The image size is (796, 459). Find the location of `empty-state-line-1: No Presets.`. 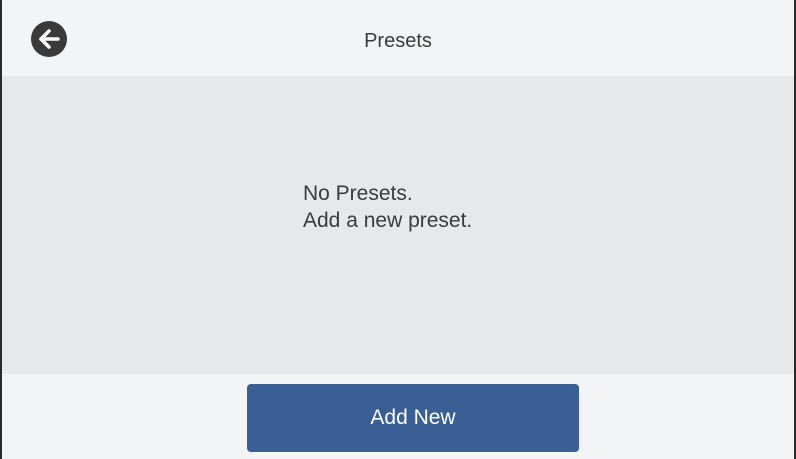

empty-state-line-1: No Presets. is located at coordinates (358, 193).